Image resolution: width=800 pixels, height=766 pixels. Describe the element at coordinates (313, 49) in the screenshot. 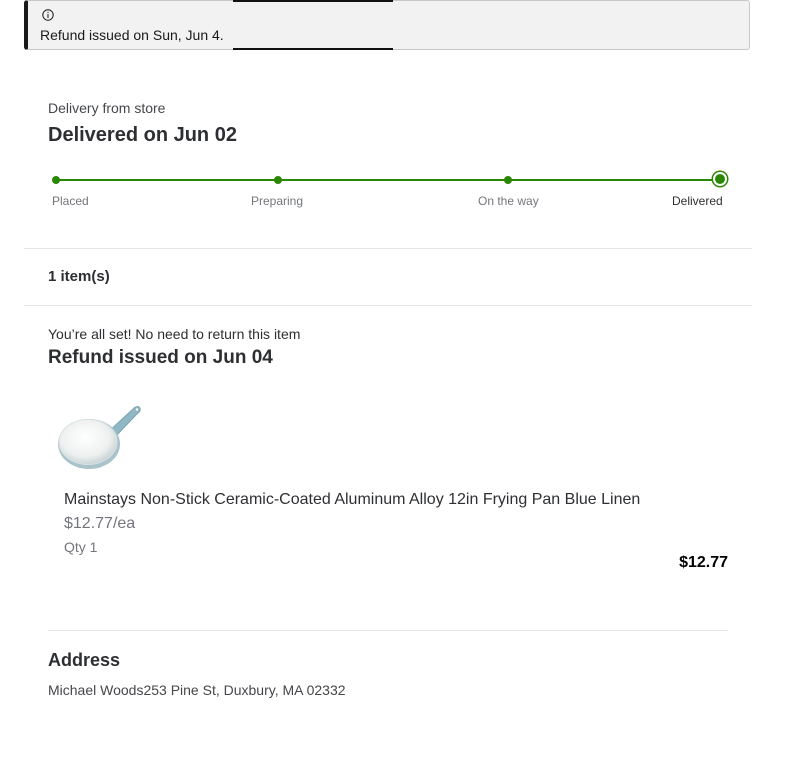

I see `alert-highlight-bottom` at that location.